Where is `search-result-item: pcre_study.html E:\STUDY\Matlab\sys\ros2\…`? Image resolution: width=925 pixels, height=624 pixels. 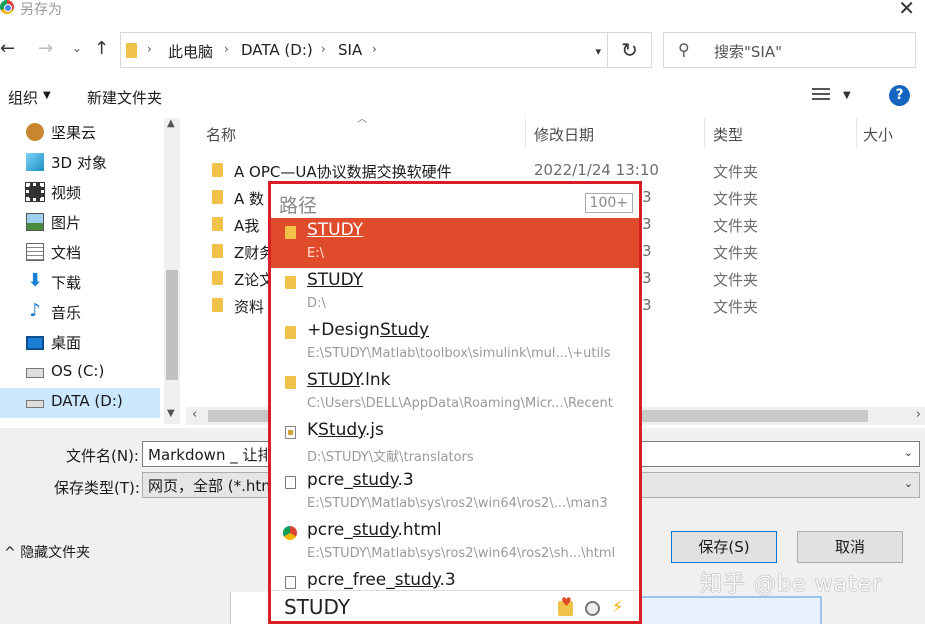
search-result-item: pcre_study.html E:\STUDY\Matlab\sys\ros2\… is located at coordinates (455, 543).